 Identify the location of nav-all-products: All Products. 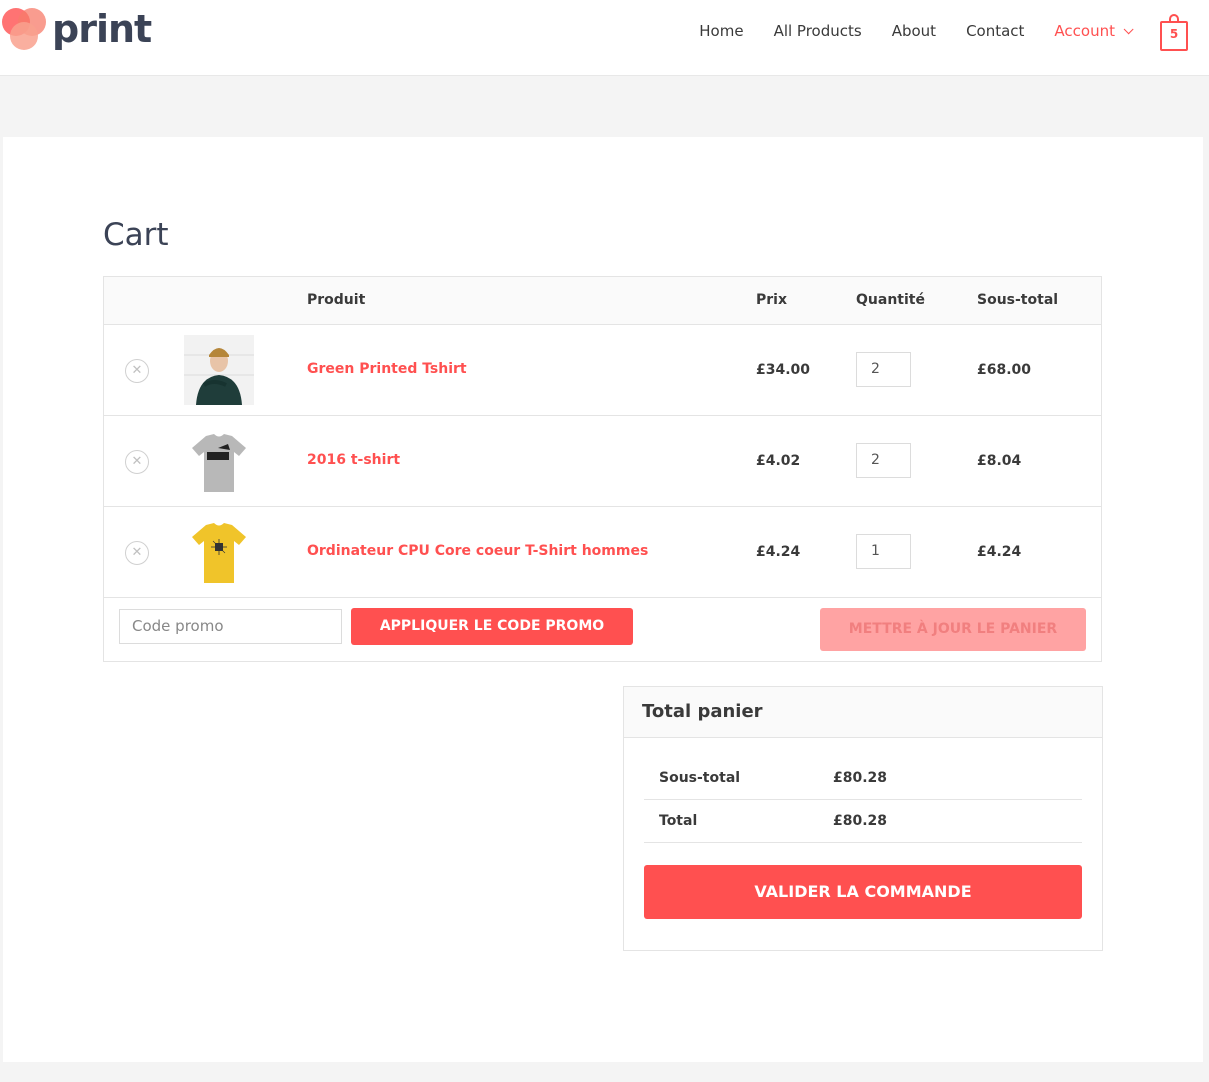
(818, 31).